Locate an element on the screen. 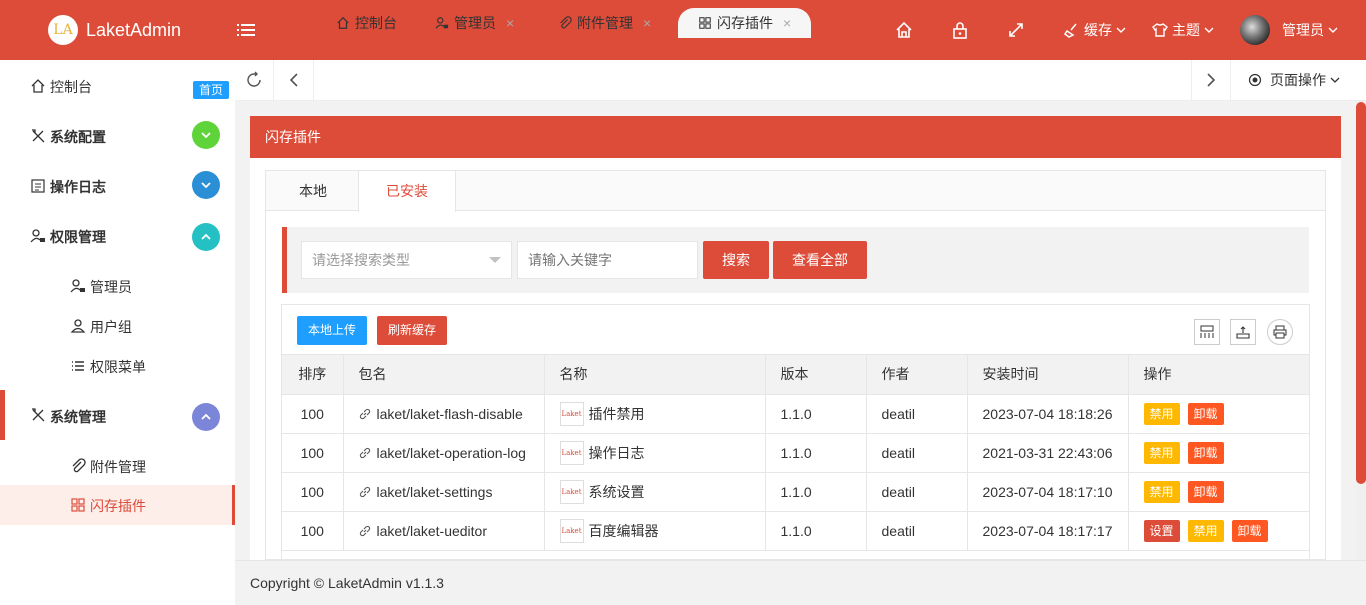 Image resolution: width=1366 pixels, height=605 pixels. cell-actions: 设置 禁用 卸载 is located at coordinates (1218, 531).